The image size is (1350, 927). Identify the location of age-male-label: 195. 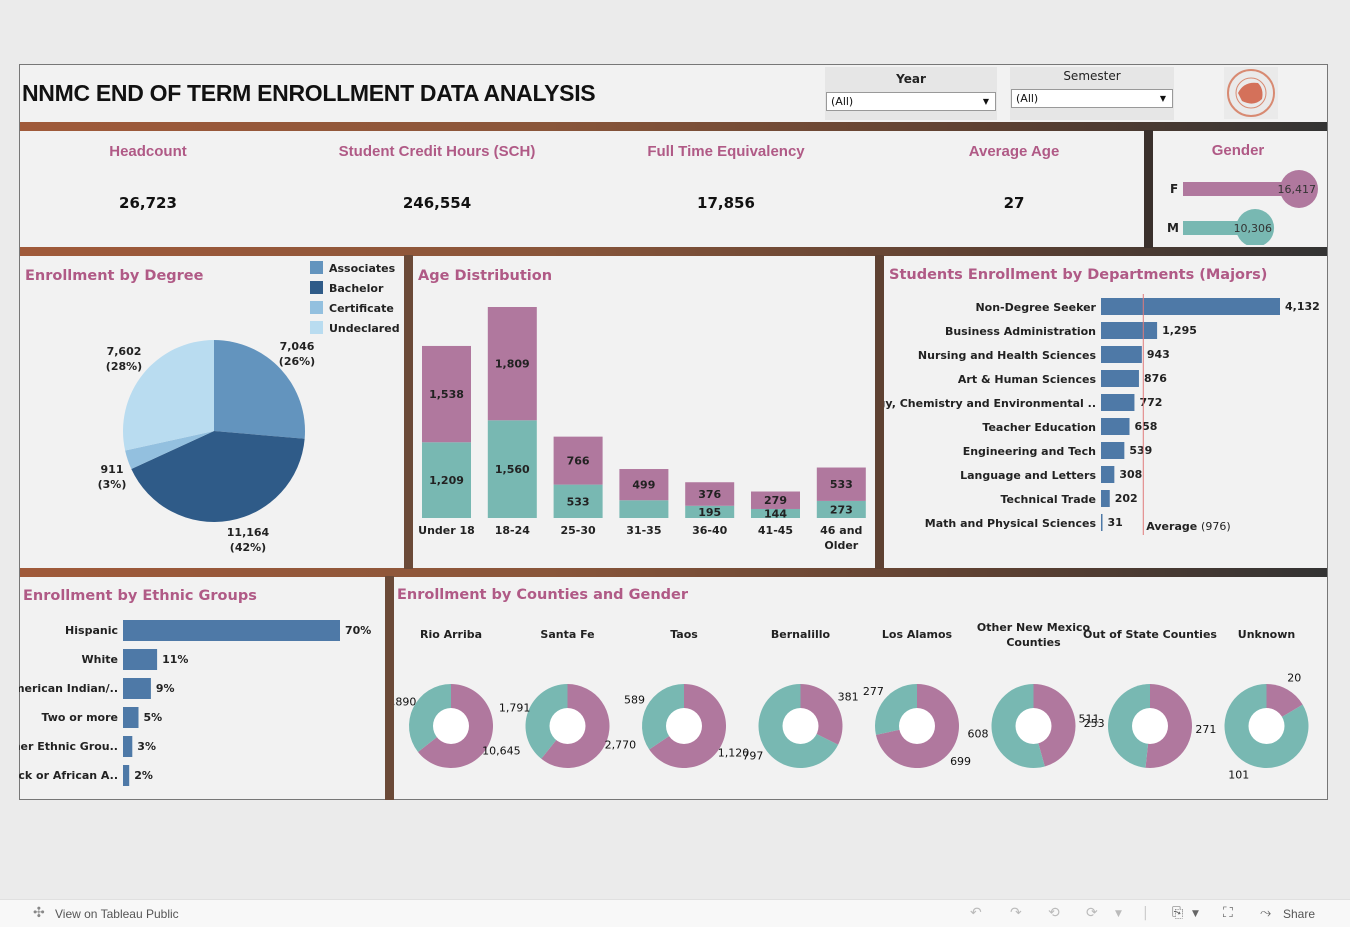
(709, 512).